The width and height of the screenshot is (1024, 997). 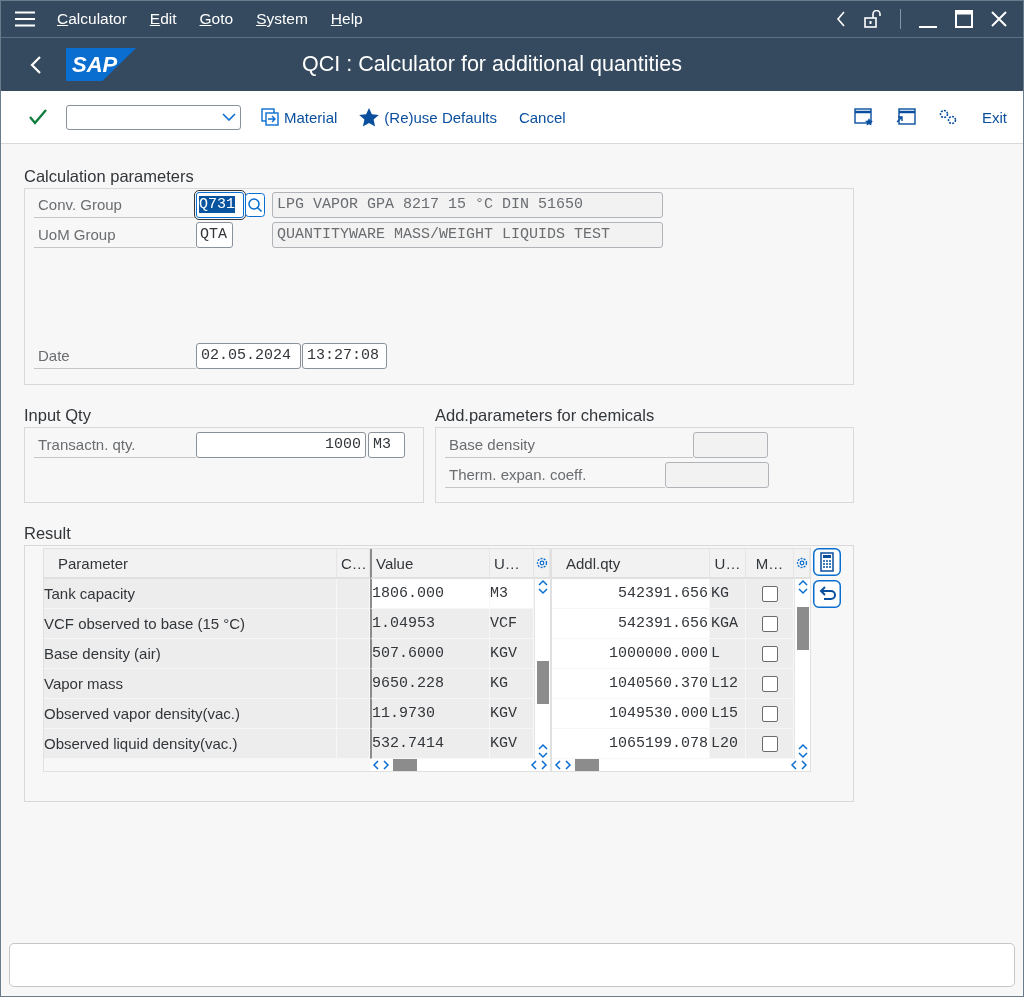 What do you see at coordinates (25, 19) in the screenshot?
I see `menu-icon` at bounding box center [25, 19].